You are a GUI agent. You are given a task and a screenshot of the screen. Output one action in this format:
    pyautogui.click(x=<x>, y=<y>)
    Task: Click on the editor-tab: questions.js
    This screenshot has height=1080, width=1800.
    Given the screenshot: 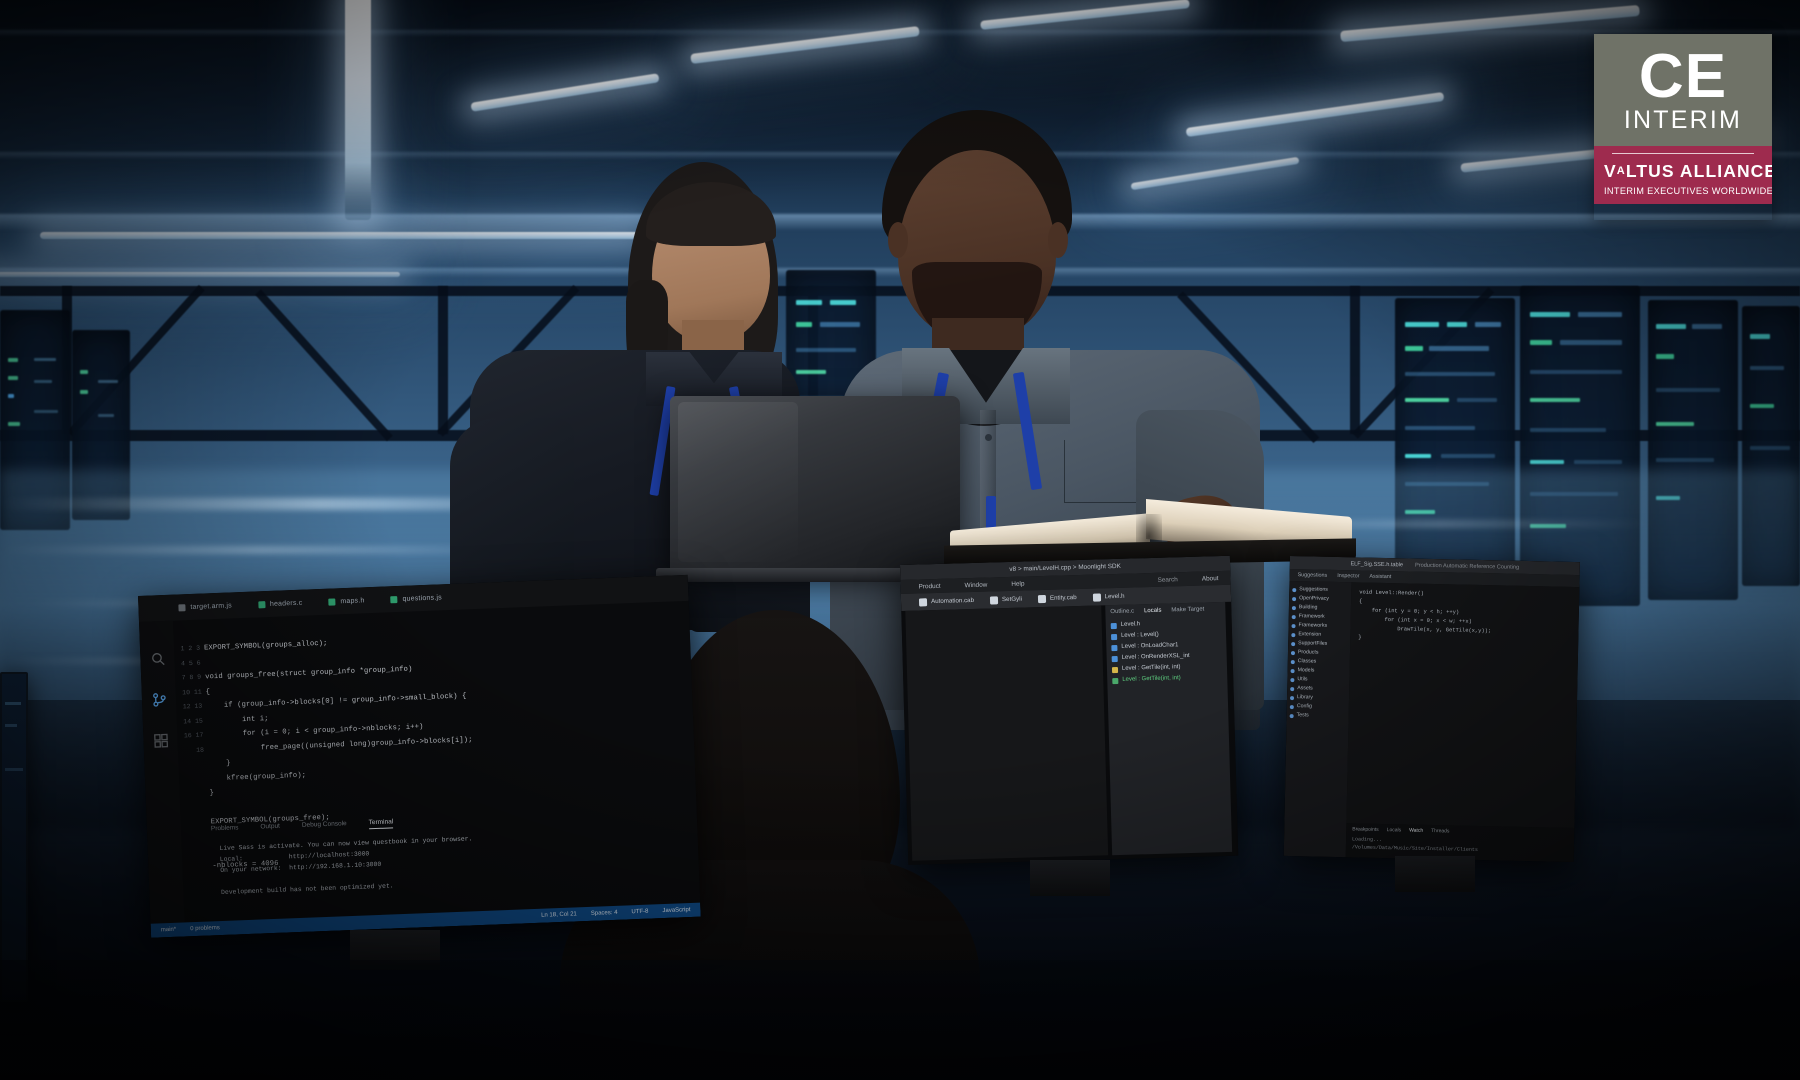 What is the action you would take?
    pyautogui.click(x=416, y=598)
    